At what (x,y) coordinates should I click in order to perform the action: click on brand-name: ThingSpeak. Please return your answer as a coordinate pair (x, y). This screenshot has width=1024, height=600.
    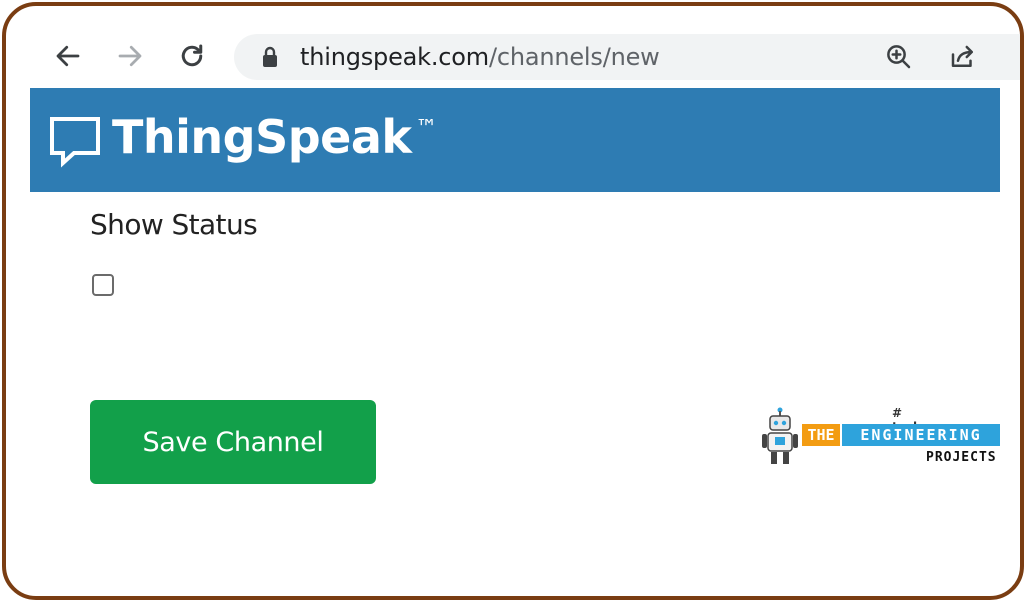
    Looking at the image, I should click on (262, 137).